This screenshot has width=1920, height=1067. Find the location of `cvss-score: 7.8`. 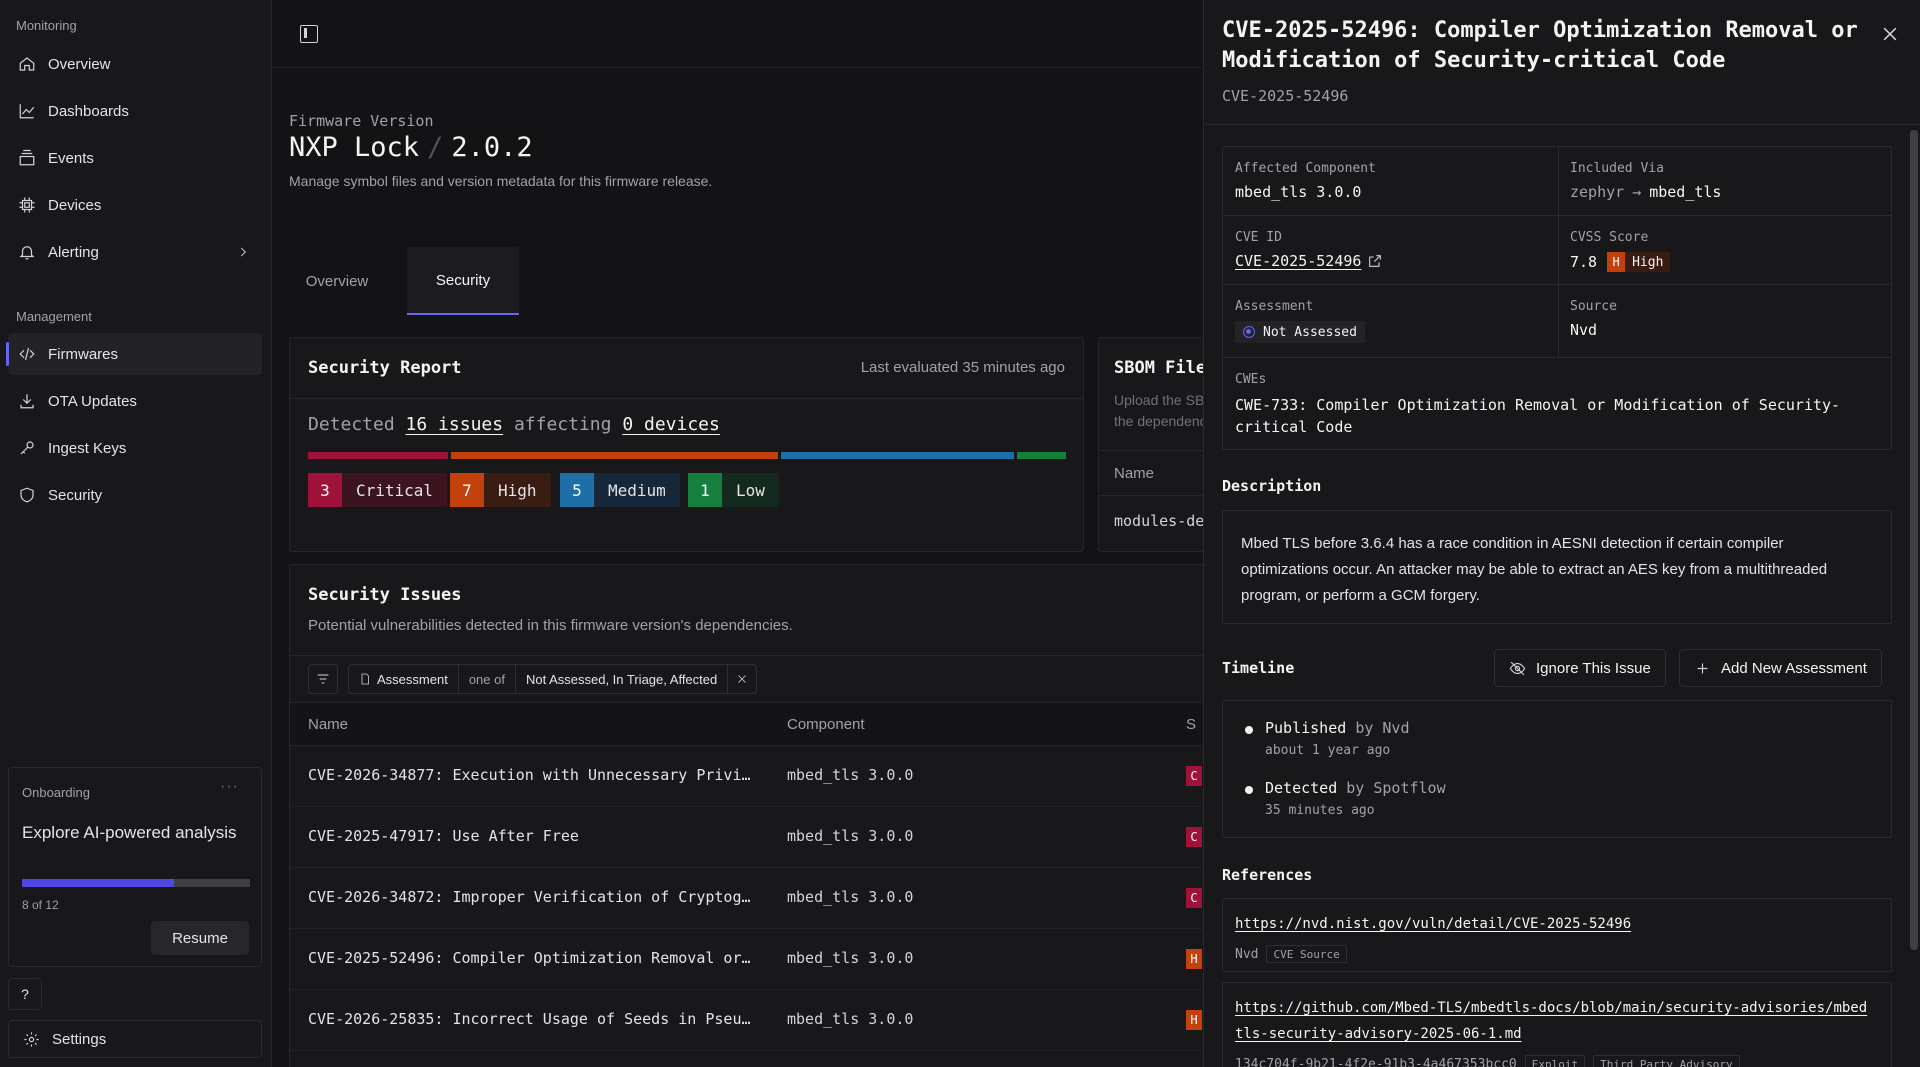

cvss-score: 7.8 is located at coordinates (1584, 262).